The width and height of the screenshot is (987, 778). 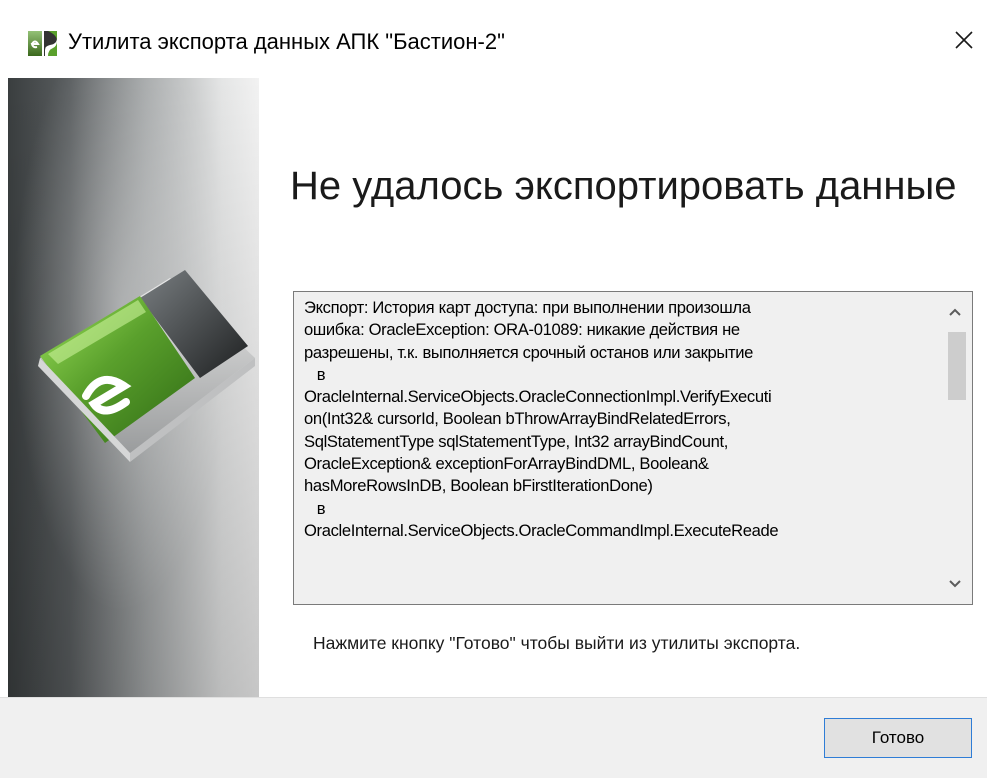 I want to click on bastion-e-logo-icon, so click(x=139, y=368).